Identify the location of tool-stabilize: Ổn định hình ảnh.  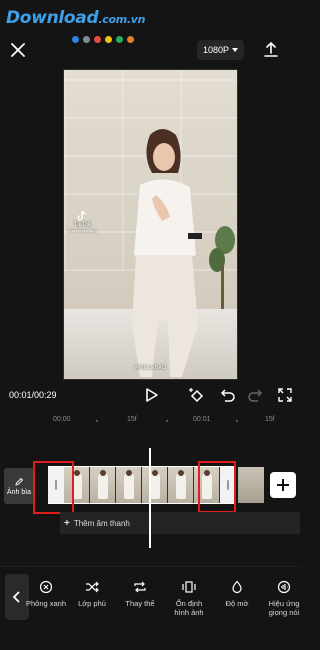
(189, 599).